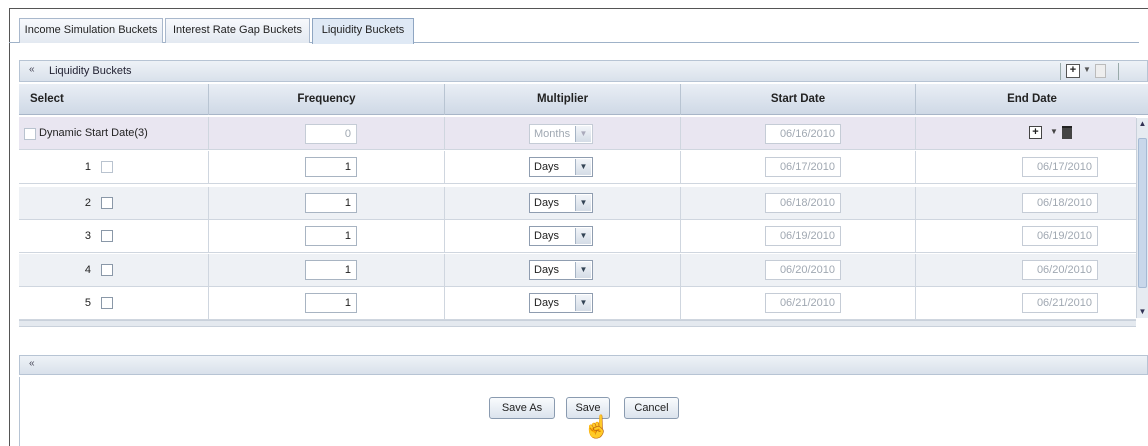  Describe the element at coordinates (803, 167) in the screenshot. I see `start-date-input: 06/17/2010` at that location.